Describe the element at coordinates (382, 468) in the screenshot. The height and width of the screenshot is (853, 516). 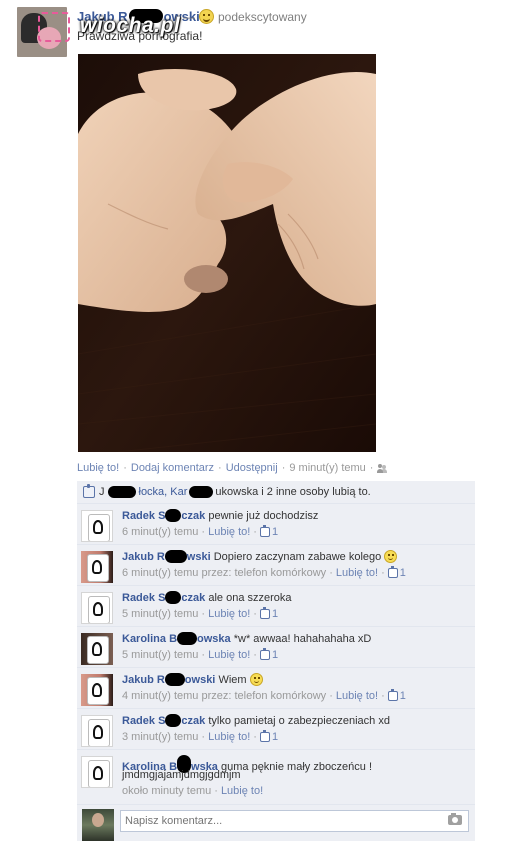
I see `friends-icon` at that location.